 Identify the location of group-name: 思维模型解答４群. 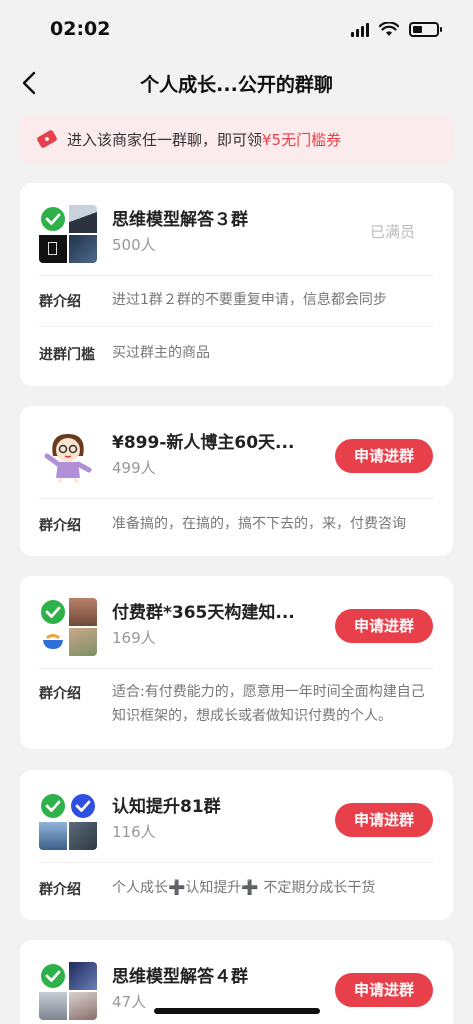
(180, 977).